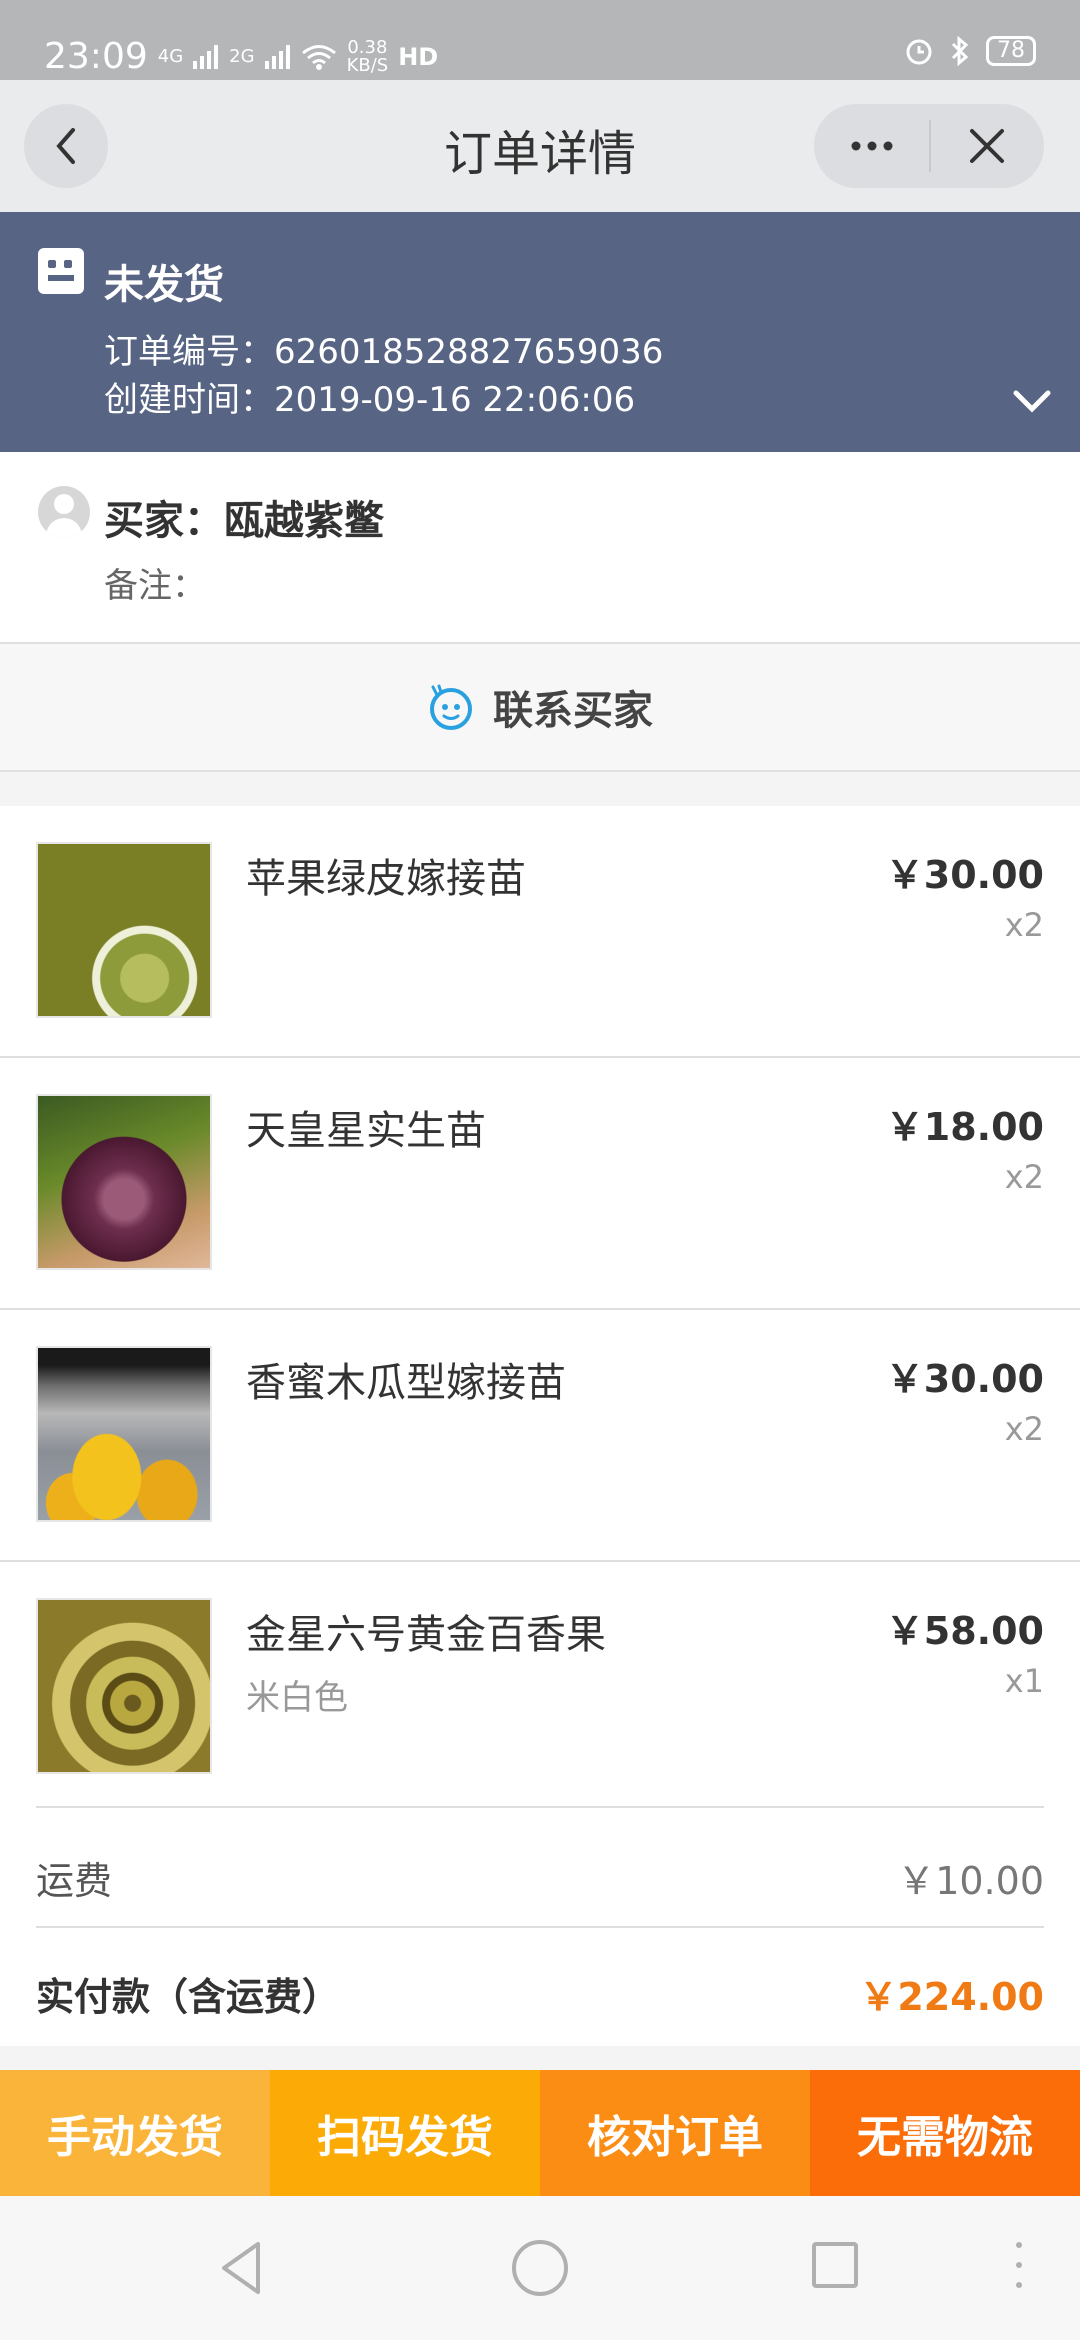  What do you see at coordinates (297, 1698) in the screenshot?
I see `goods-spec: 米白色` at bounding box center [297, 1698].